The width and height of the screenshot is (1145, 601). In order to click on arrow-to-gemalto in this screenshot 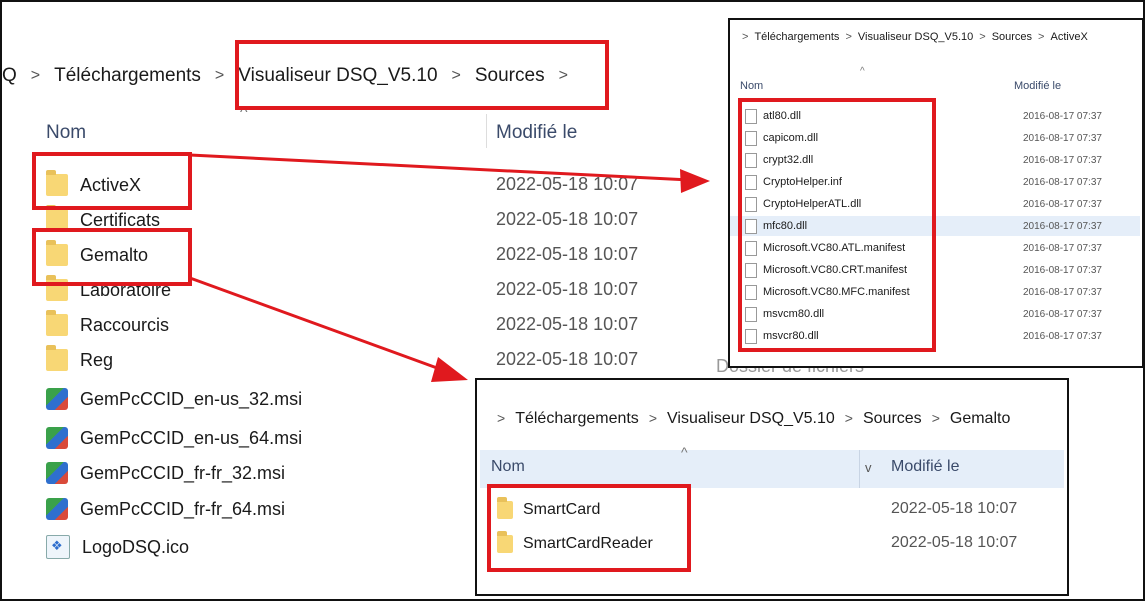, I will do `click(319, 325)`.